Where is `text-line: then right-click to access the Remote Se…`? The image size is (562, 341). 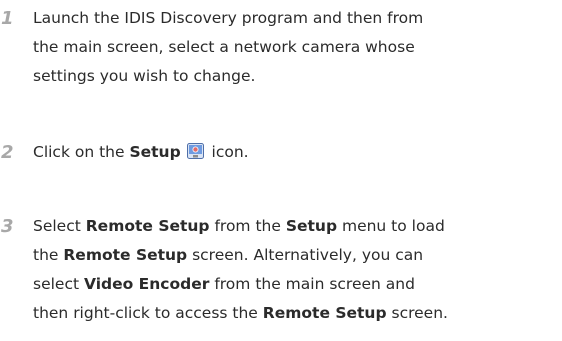
text-line: then right-click to access the Remote Se… is located at coordinates (297, 313).